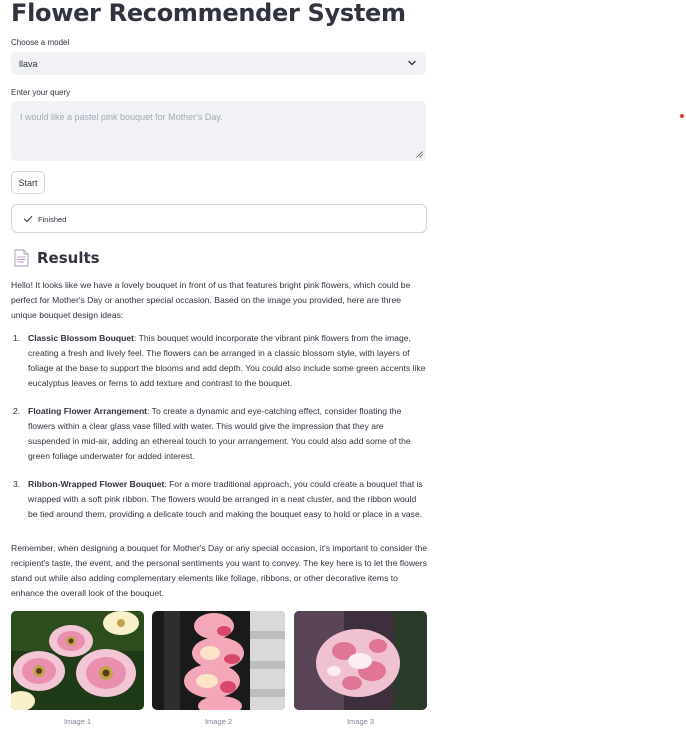 The height and width of the screenshot is (737, 686). What do you see at coordinates (218, 63) in the screenshot?
I see `model-select: llava` at bounding box center [218, 63].